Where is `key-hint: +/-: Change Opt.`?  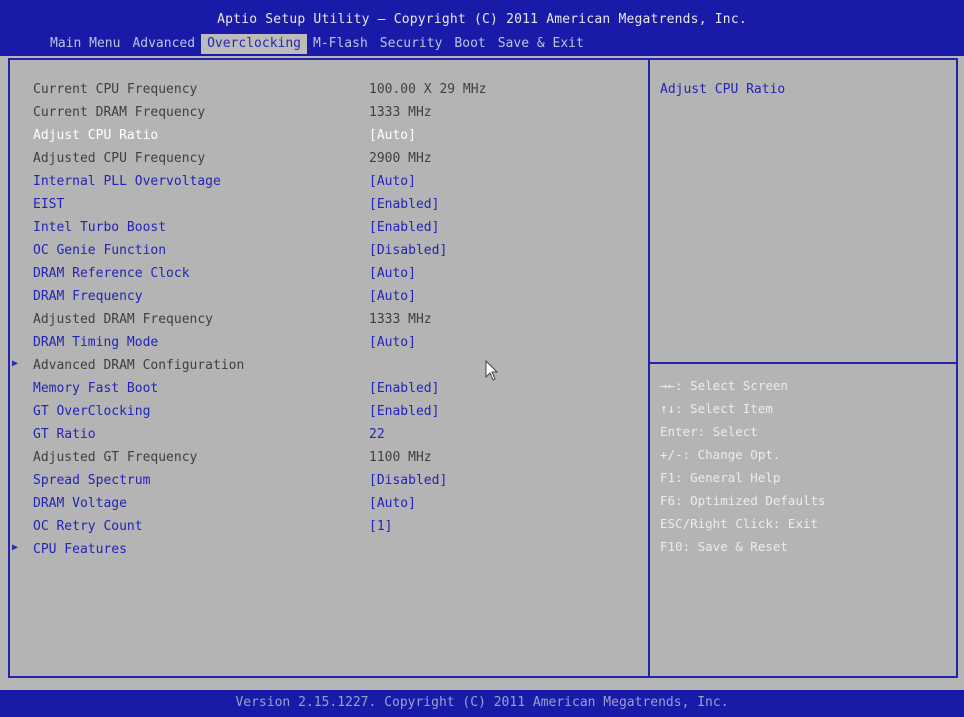
key-hint: +/-: Change Opt. is located at coordinates (720, 454).